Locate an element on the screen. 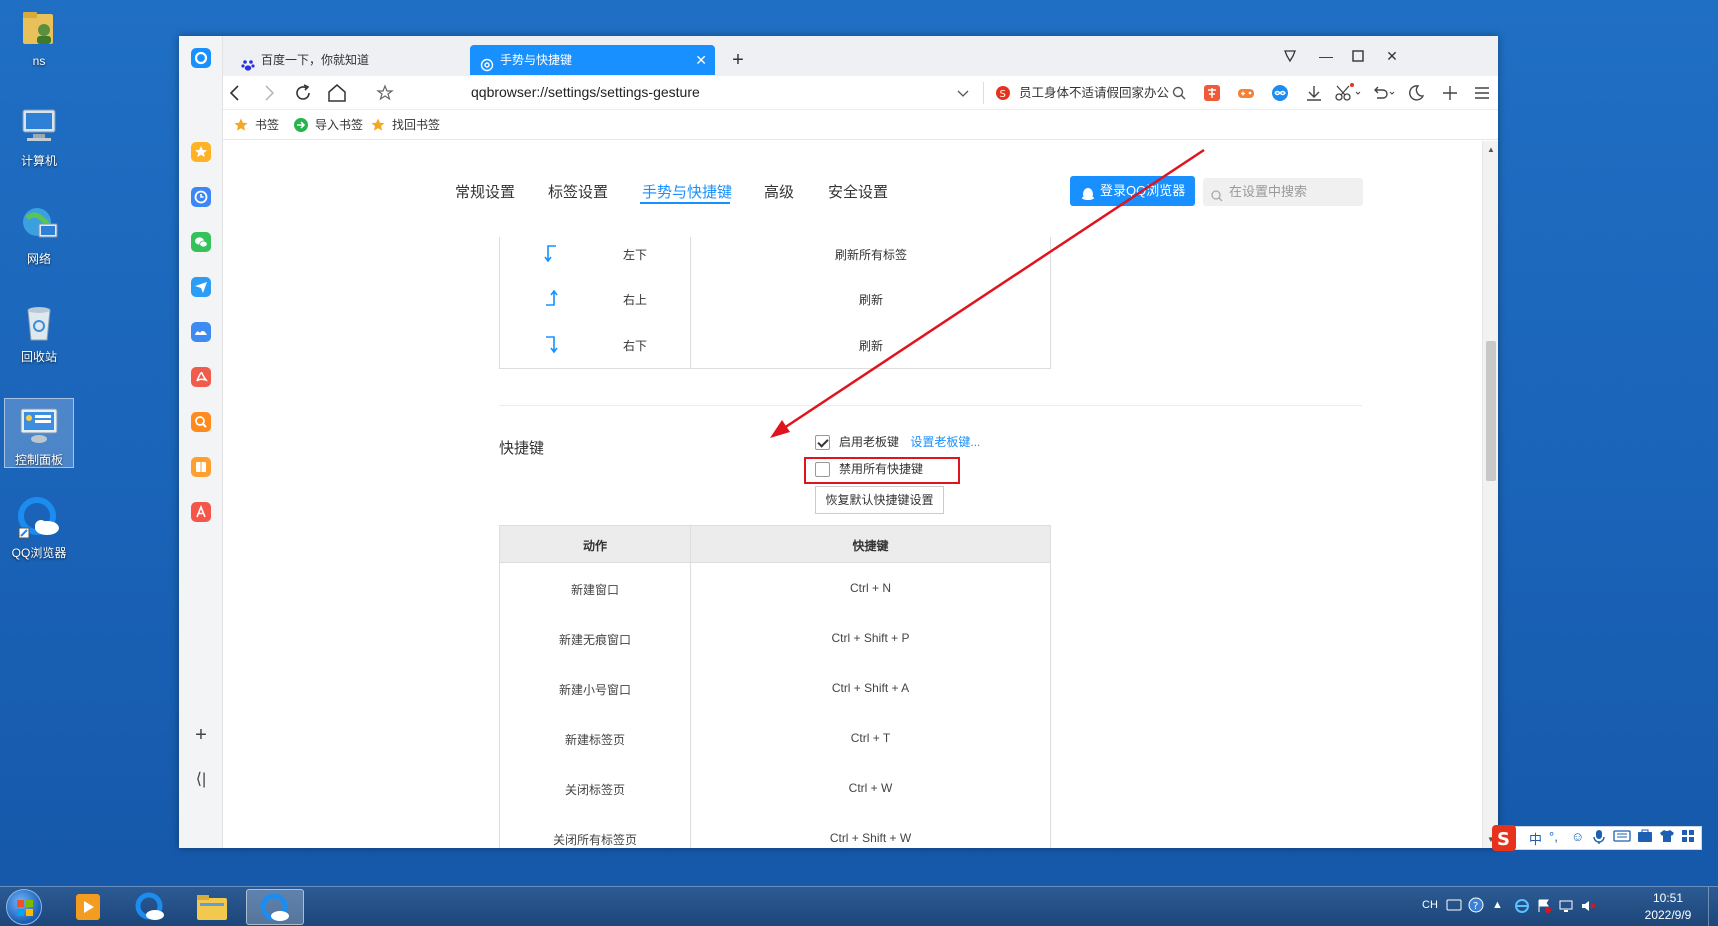  scrollbar-thumb is located at coordinates (1491, 411).